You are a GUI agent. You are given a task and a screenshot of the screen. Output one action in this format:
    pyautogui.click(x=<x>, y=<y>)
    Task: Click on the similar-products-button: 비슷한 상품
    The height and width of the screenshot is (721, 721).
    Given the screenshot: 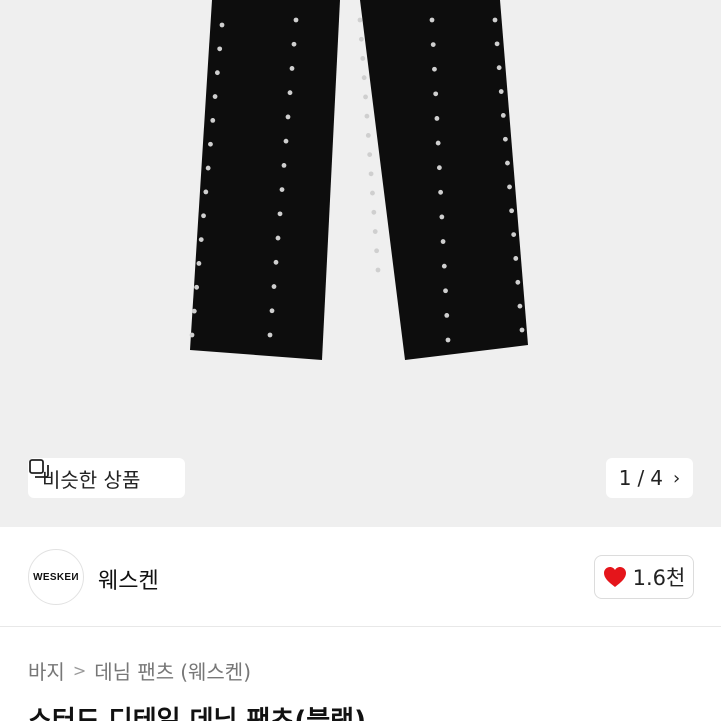 What is the action you would take?
    pyautogui.click(x=106, y=478)
    